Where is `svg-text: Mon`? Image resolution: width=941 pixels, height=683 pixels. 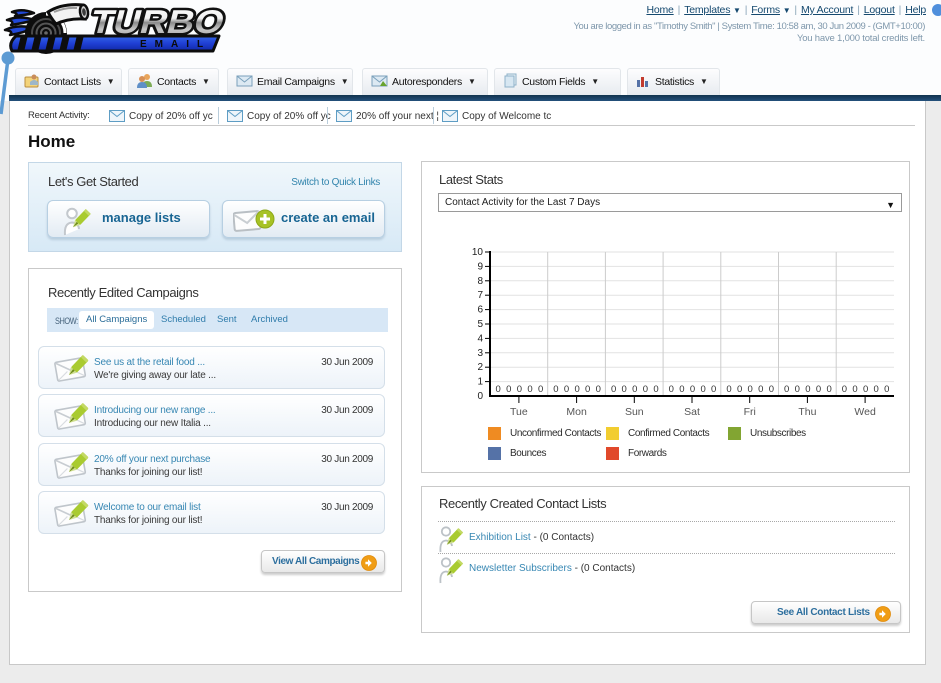 svg-text: Mon is located at coordinates (576, 412).